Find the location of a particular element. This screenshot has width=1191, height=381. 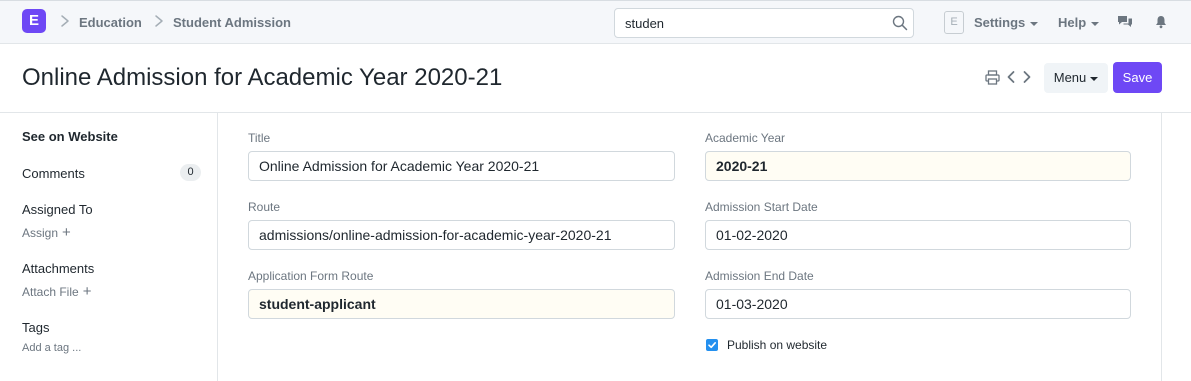

publish-on-website-checkbox is located at coordinates (712, 345).